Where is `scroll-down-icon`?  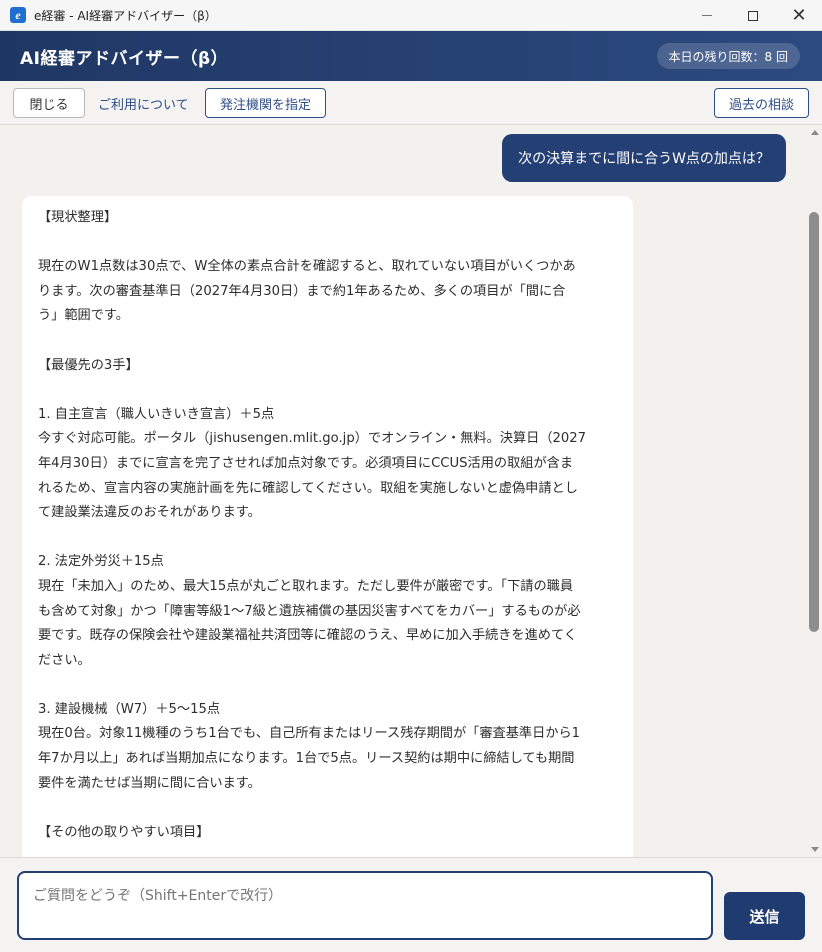 scroll-down-icon is located at coordinates (815, 849).